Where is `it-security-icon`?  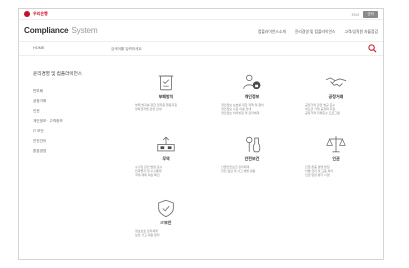
it-security-icon is located at coordinates (166, 208).